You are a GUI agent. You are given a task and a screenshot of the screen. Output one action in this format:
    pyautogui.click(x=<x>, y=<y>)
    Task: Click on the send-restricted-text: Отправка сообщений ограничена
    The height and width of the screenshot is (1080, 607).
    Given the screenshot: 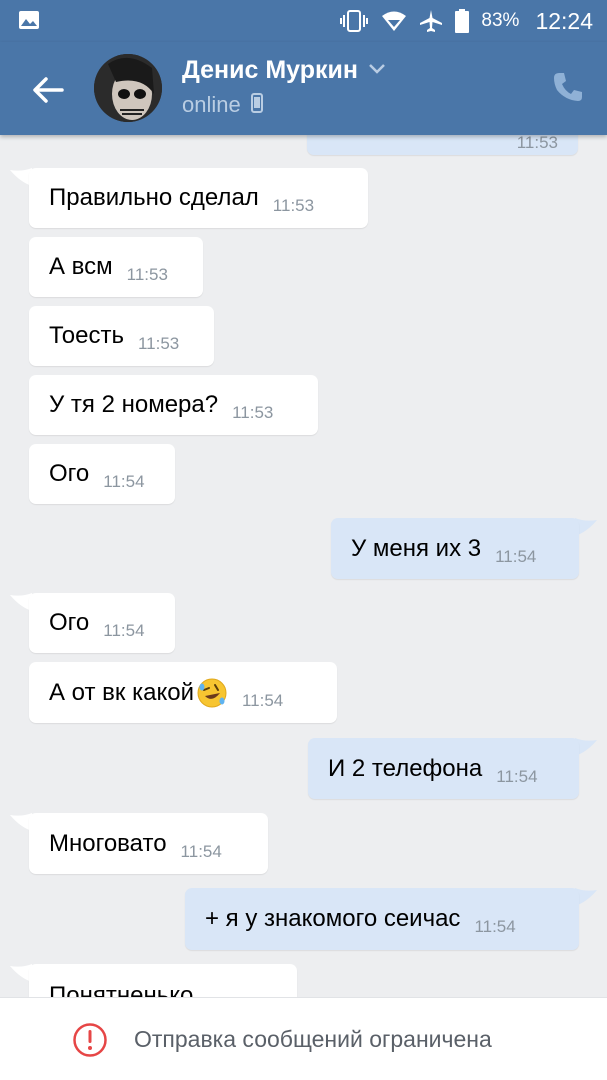 What is the action you would take?
    pyautogui.click(x=313, y=1039)
    